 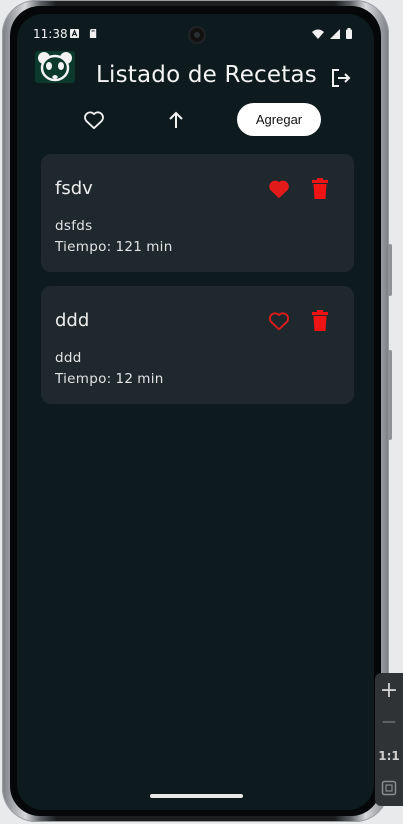 I want to click on time-value: 12, so click(x=124, y=379).